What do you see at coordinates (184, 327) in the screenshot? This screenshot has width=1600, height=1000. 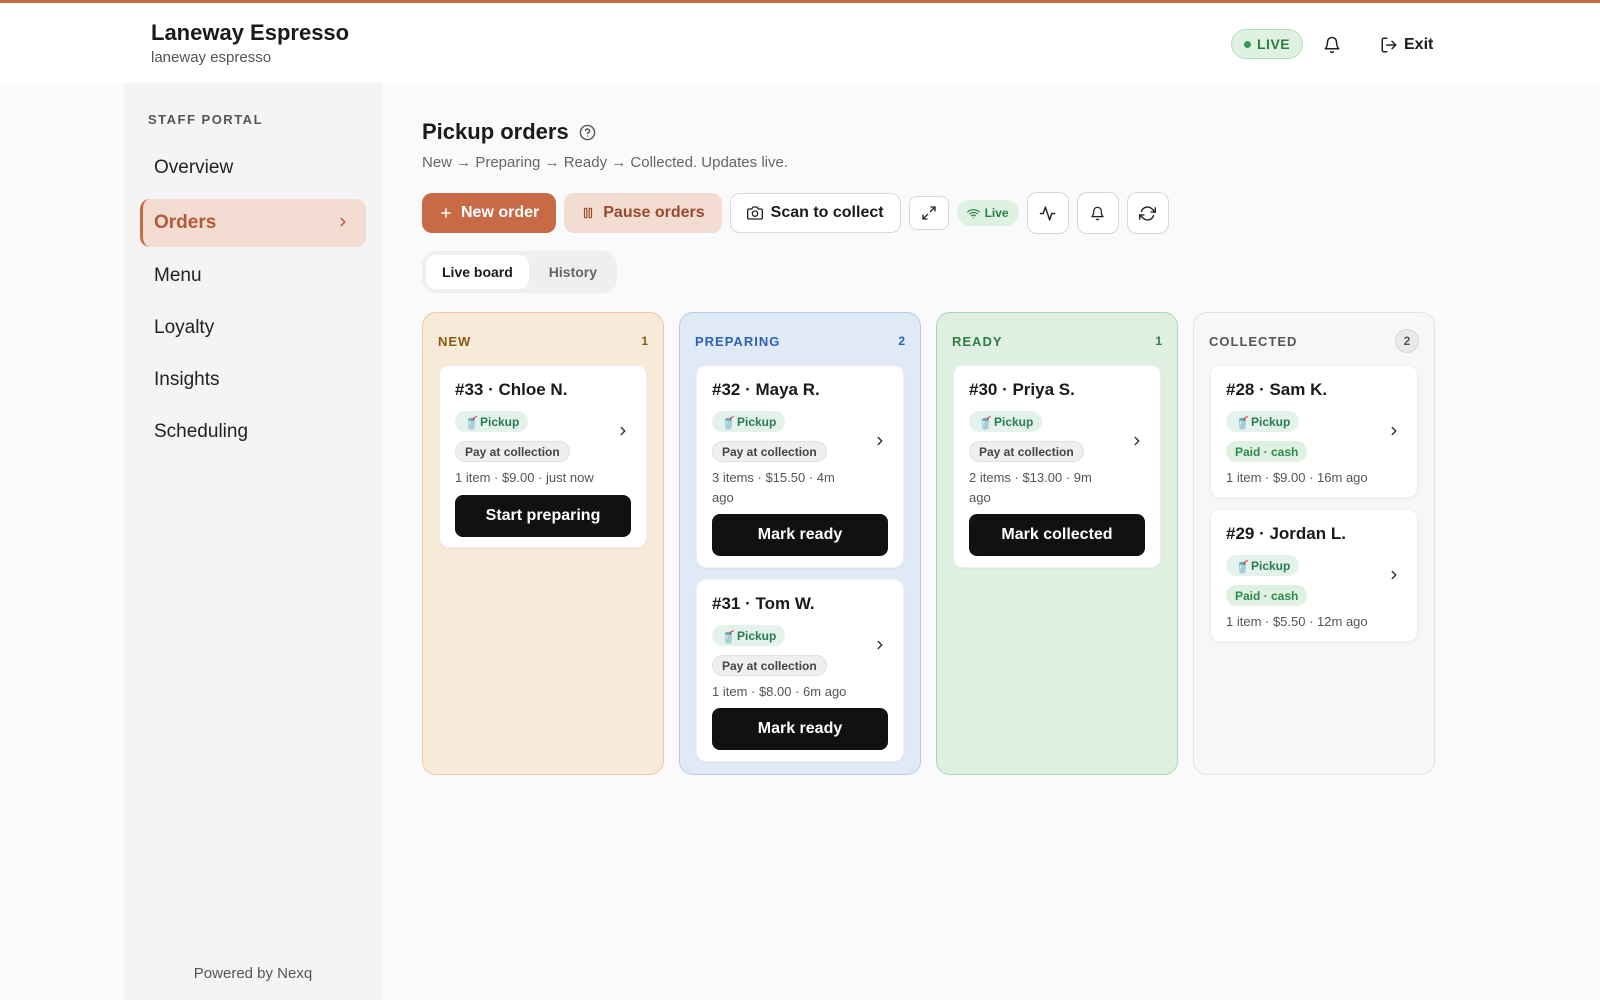 I see `sidebar-item-label: Loyalty` at bounding box center [184, 327].